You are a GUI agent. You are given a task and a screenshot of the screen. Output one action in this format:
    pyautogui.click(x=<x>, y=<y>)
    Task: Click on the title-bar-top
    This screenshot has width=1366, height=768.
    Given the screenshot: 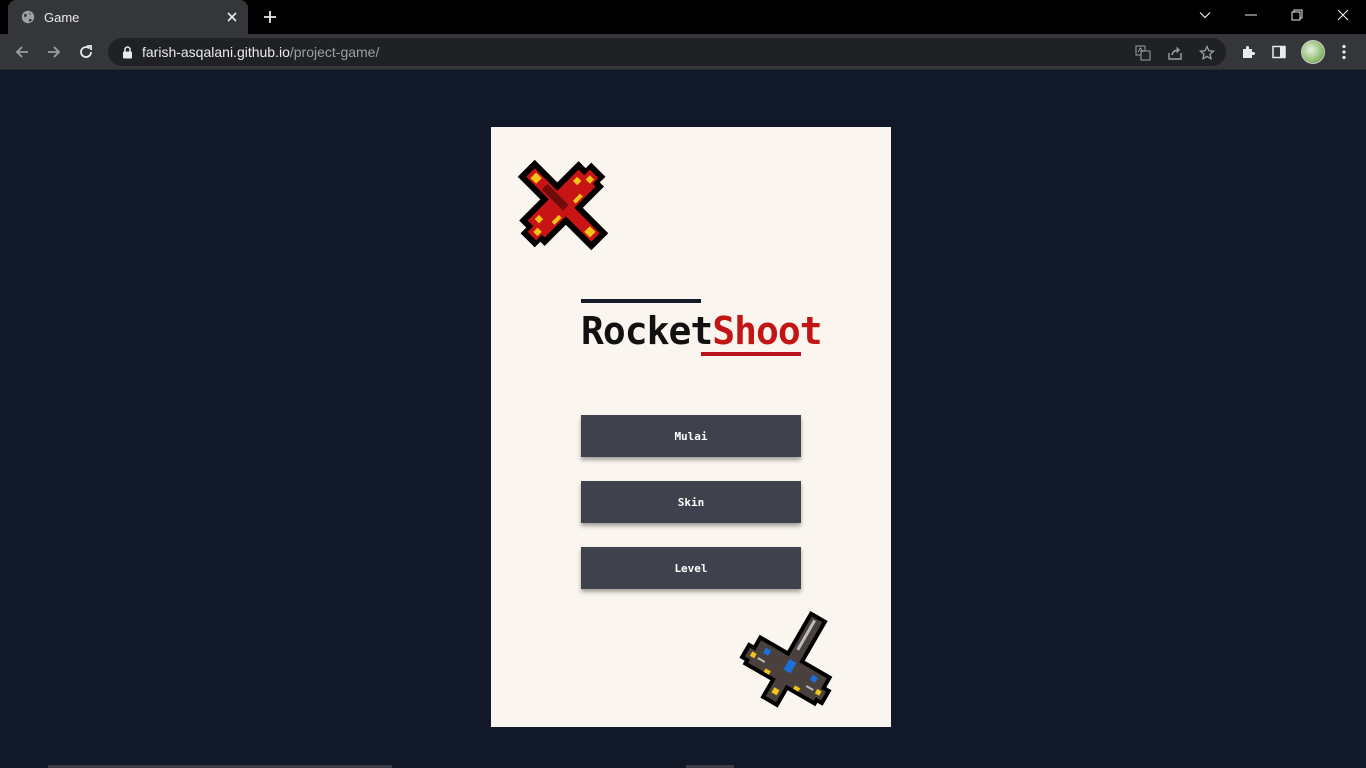 What is the action you would take?
    pyautogui.click(x=641, y=301)
    